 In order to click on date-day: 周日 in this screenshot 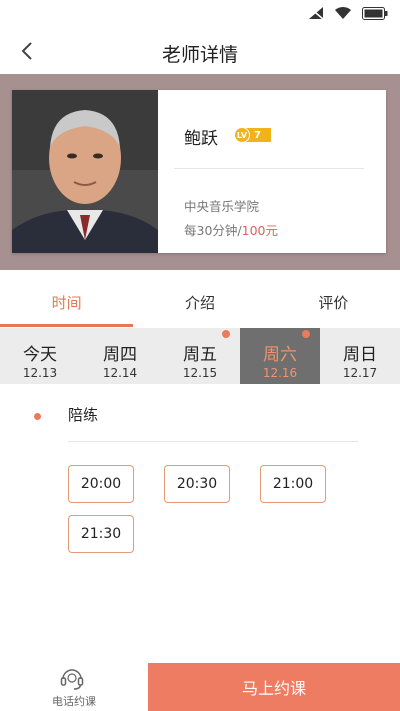, I will do `click(360, 355)`.